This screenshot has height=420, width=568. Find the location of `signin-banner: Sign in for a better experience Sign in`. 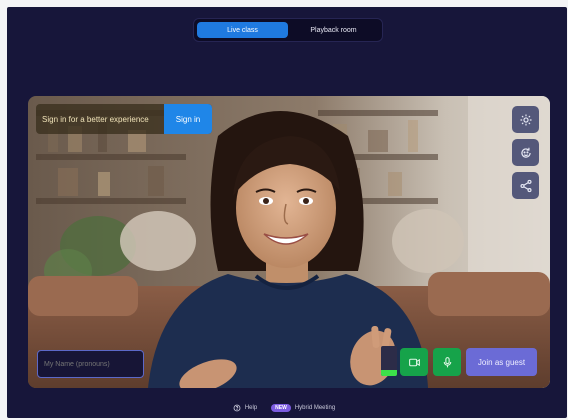

signin-banner: Sign in for a better experience Sign in is located at coordinates (124, 119).